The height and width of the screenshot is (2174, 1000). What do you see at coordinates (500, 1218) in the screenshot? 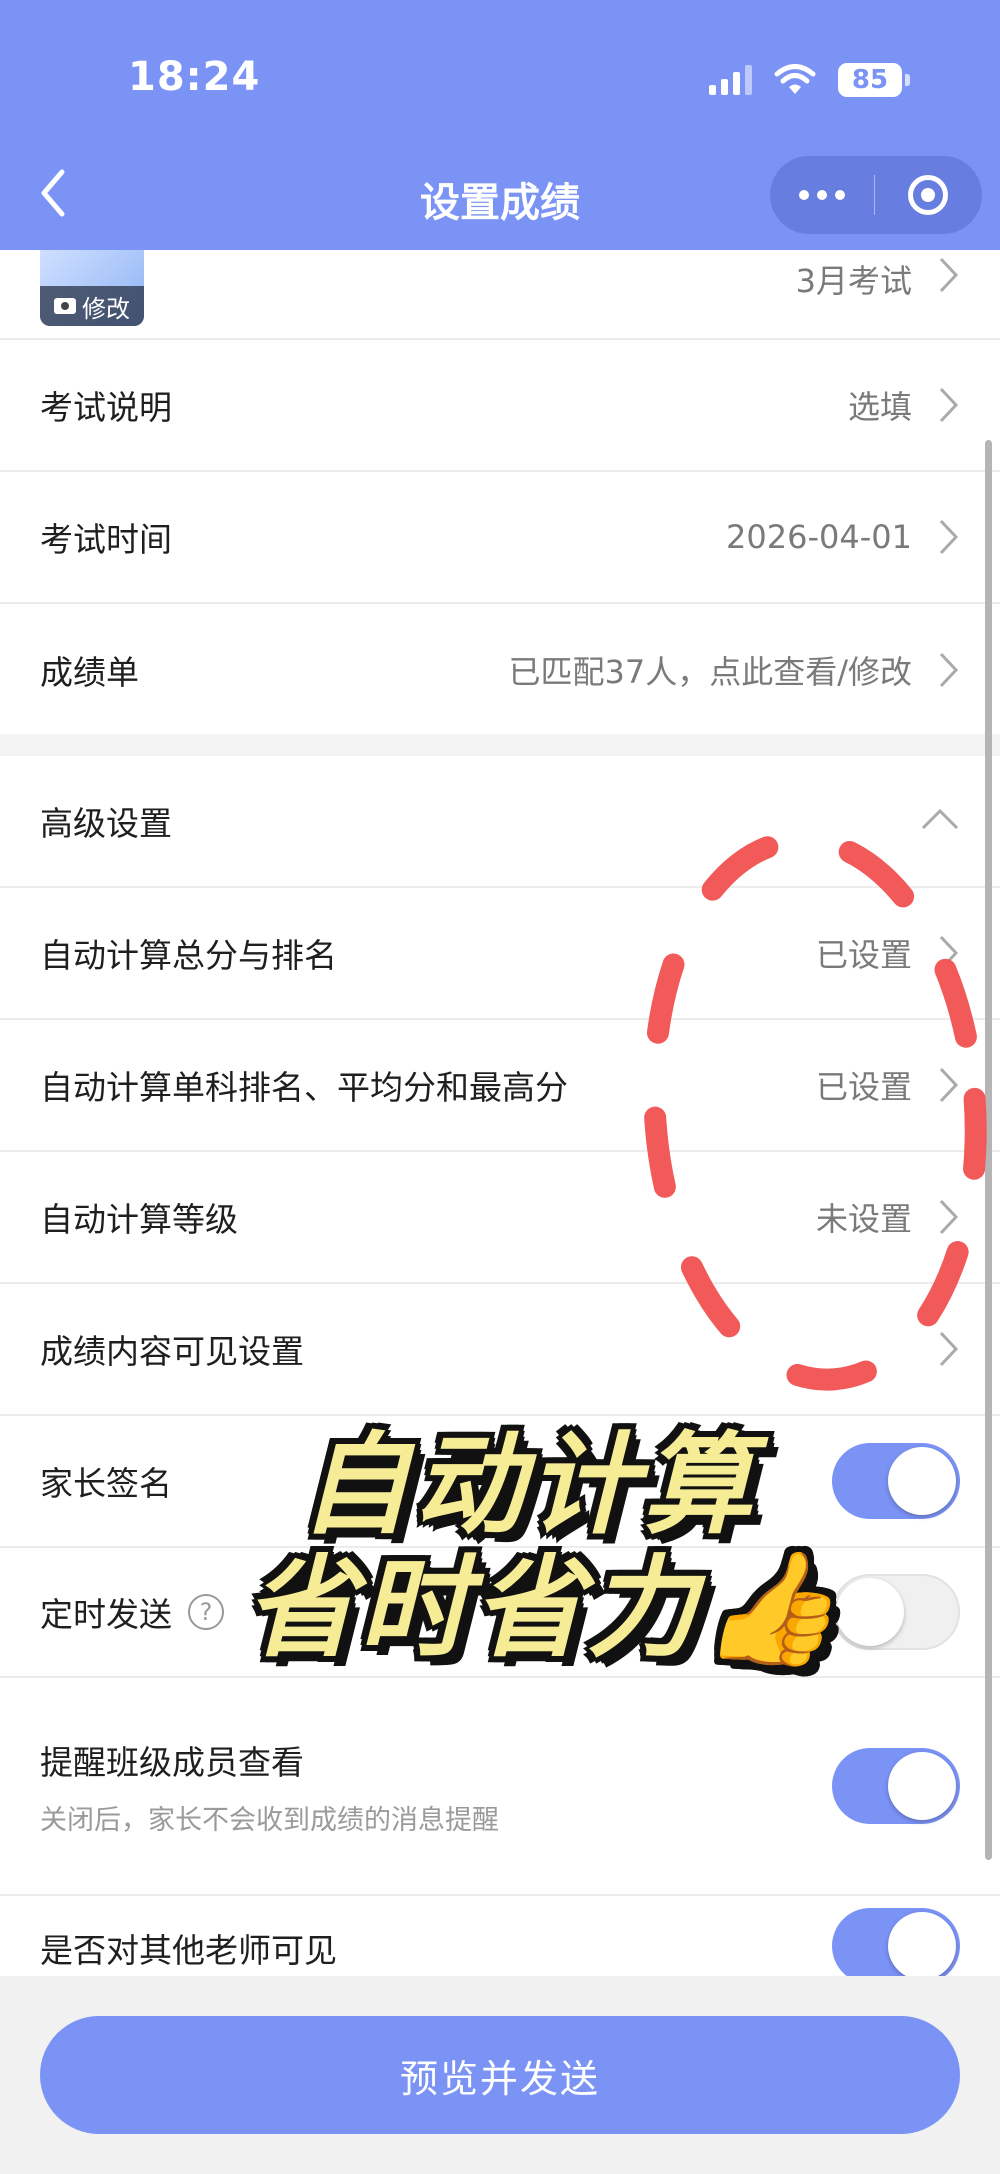
I see `auto-grade-row: 自动计算等级 未设置` at bounding box center [500, 1218].